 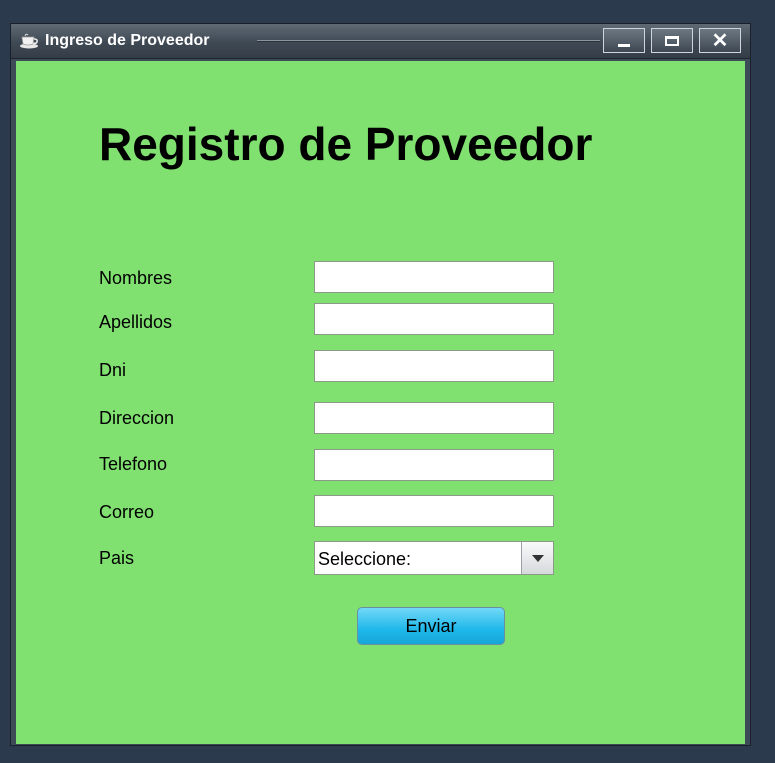 I want to click on pais-label: Pais, so click(x=117, y=558).